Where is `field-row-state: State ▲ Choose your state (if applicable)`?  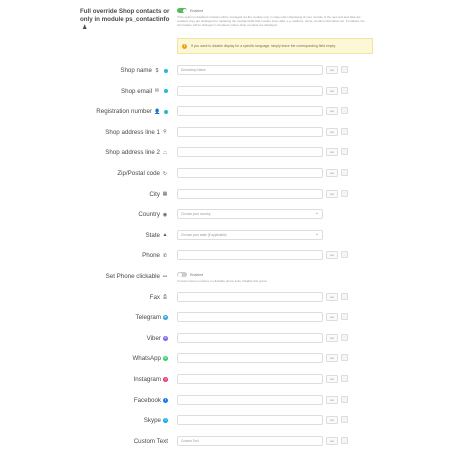 field-row-state: State ▲ Choose your state (if applicable) is located at coordinates (226, 236).